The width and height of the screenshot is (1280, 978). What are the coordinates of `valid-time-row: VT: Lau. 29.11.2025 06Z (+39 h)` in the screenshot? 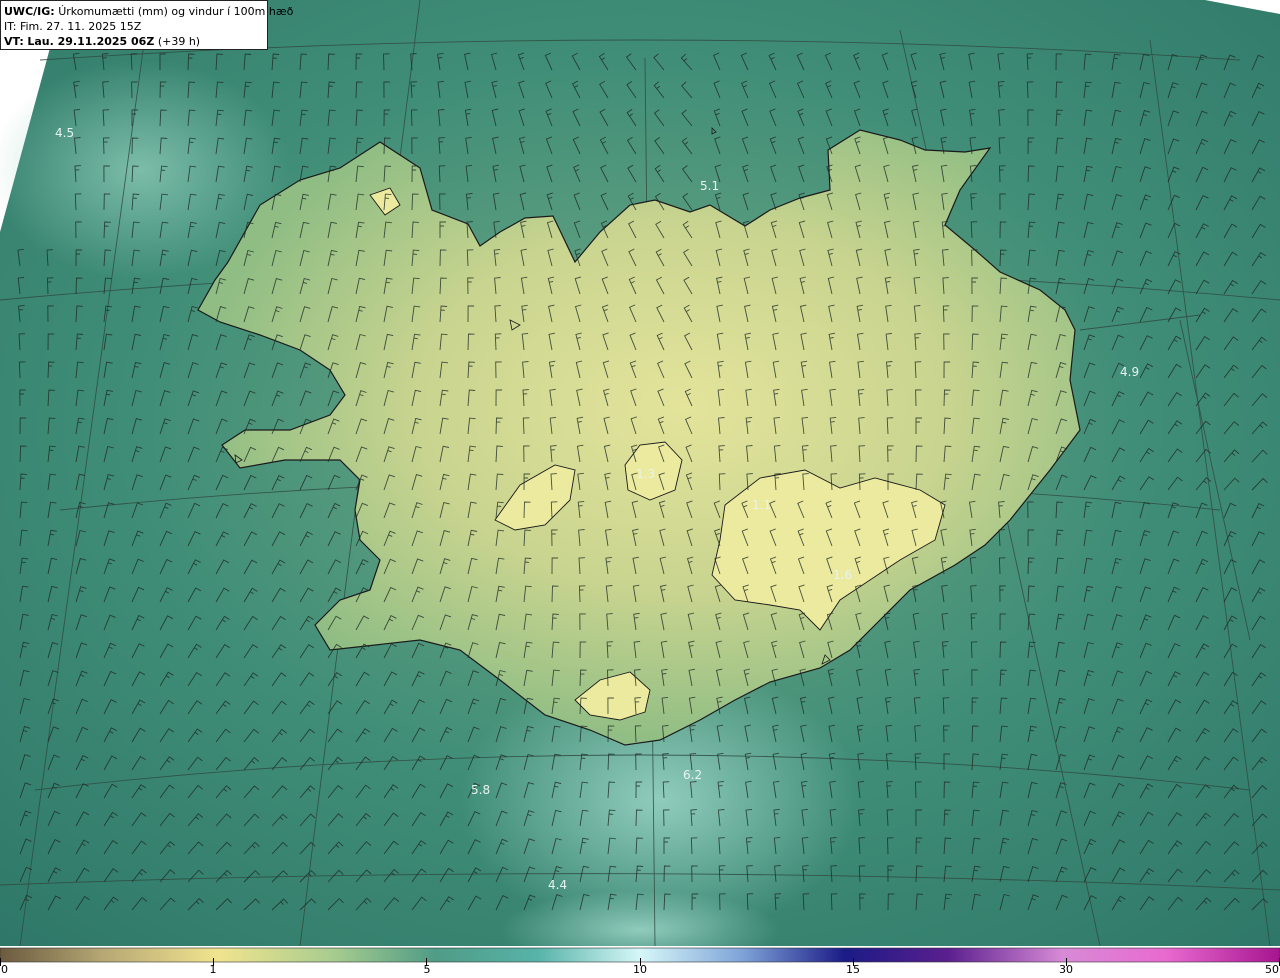 It's located at (135, 41).